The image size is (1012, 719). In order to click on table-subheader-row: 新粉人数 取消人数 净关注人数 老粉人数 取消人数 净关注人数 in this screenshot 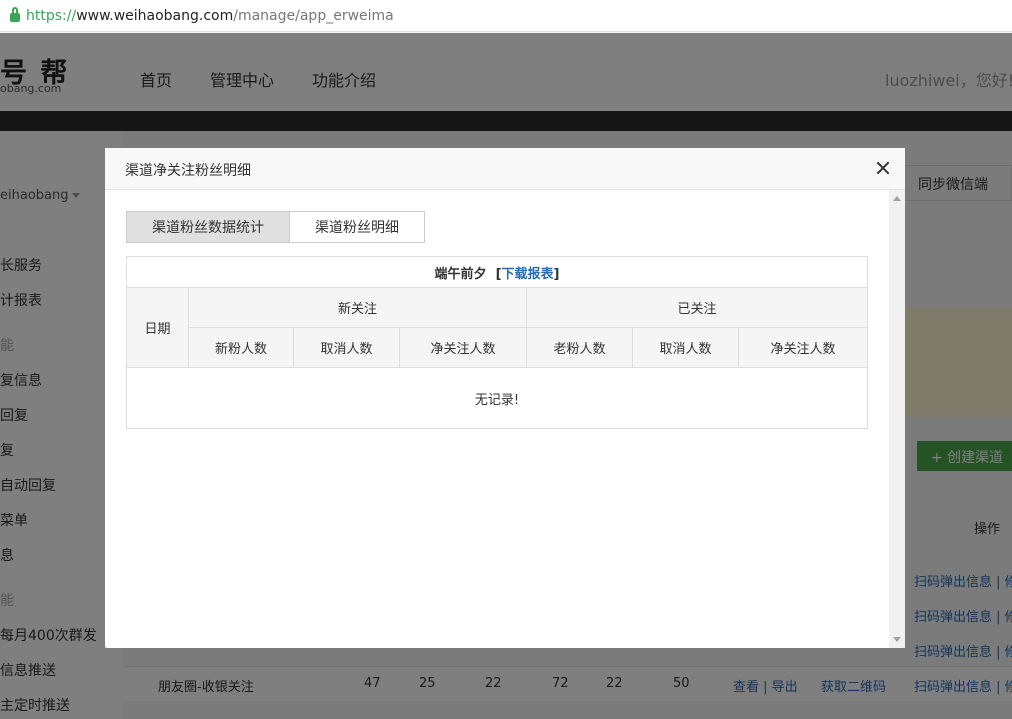, I will do `click(497, 347)`.